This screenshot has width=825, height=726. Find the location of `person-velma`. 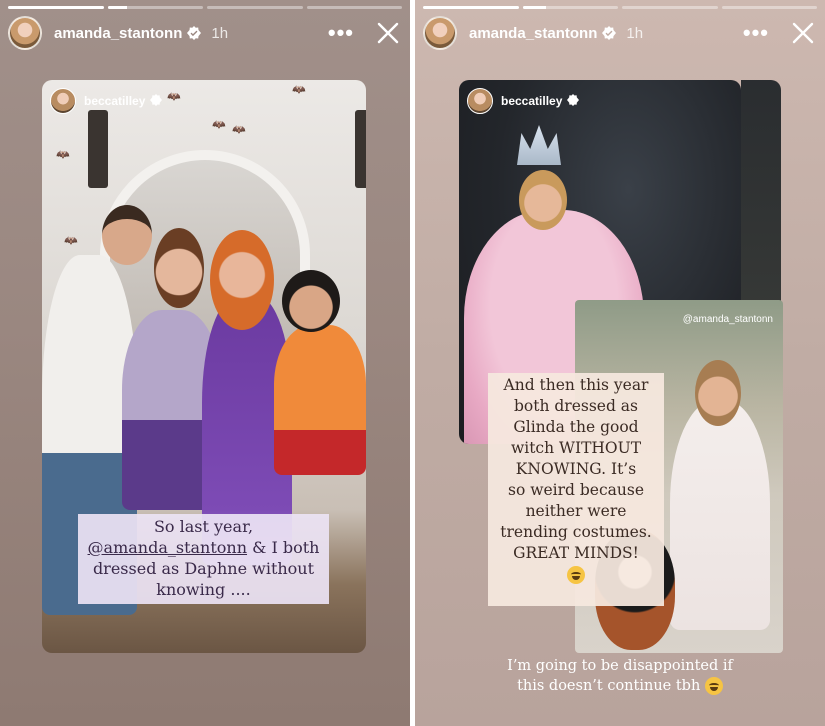

person-velma is located at coordinates (320, 400).